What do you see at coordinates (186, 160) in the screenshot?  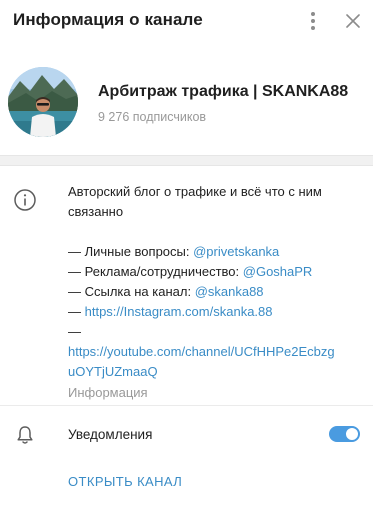 I see `section-divider` at bounding box center [186, 160].